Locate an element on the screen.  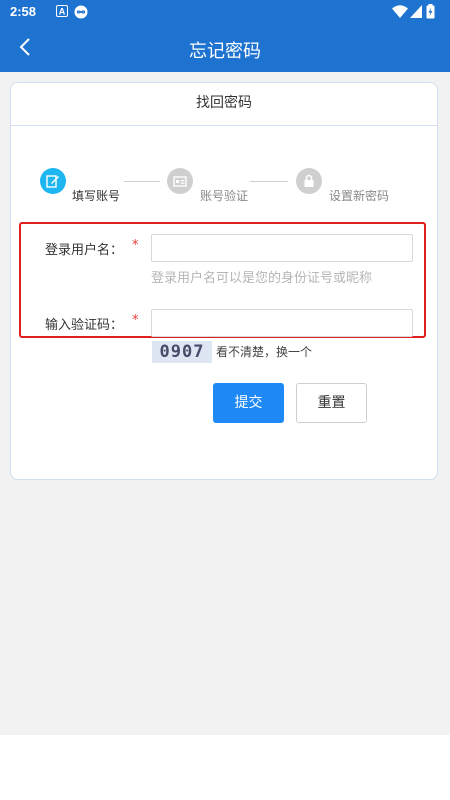
username-label: 登录用户名： is located at coordinates (84, 250).